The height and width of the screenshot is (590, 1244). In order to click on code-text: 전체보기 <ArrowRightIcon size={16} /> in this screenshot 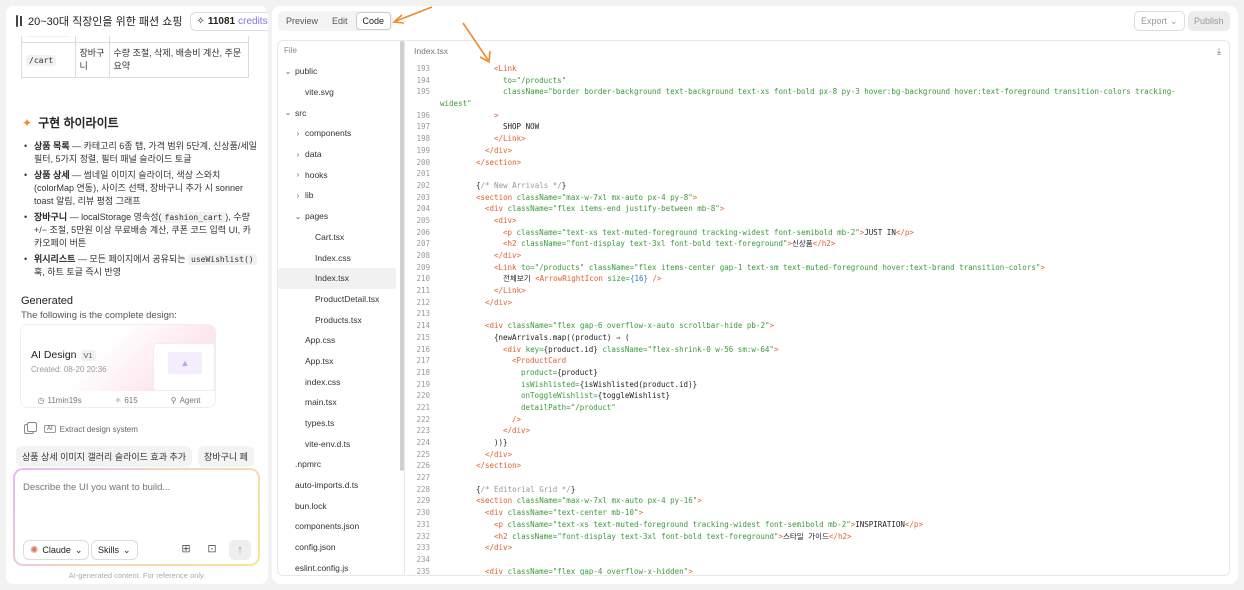, I will do `click(551, 279)`.